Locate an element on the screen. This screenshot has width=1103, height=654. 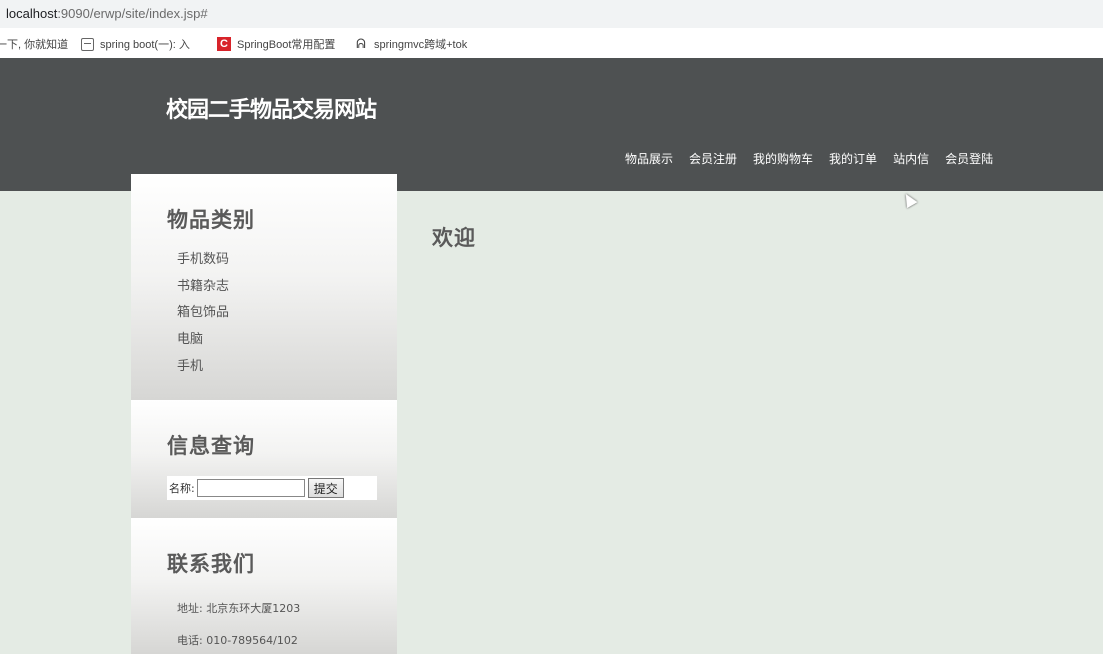
search-form: 名称: 提交 is located at coordinates (272, 488).